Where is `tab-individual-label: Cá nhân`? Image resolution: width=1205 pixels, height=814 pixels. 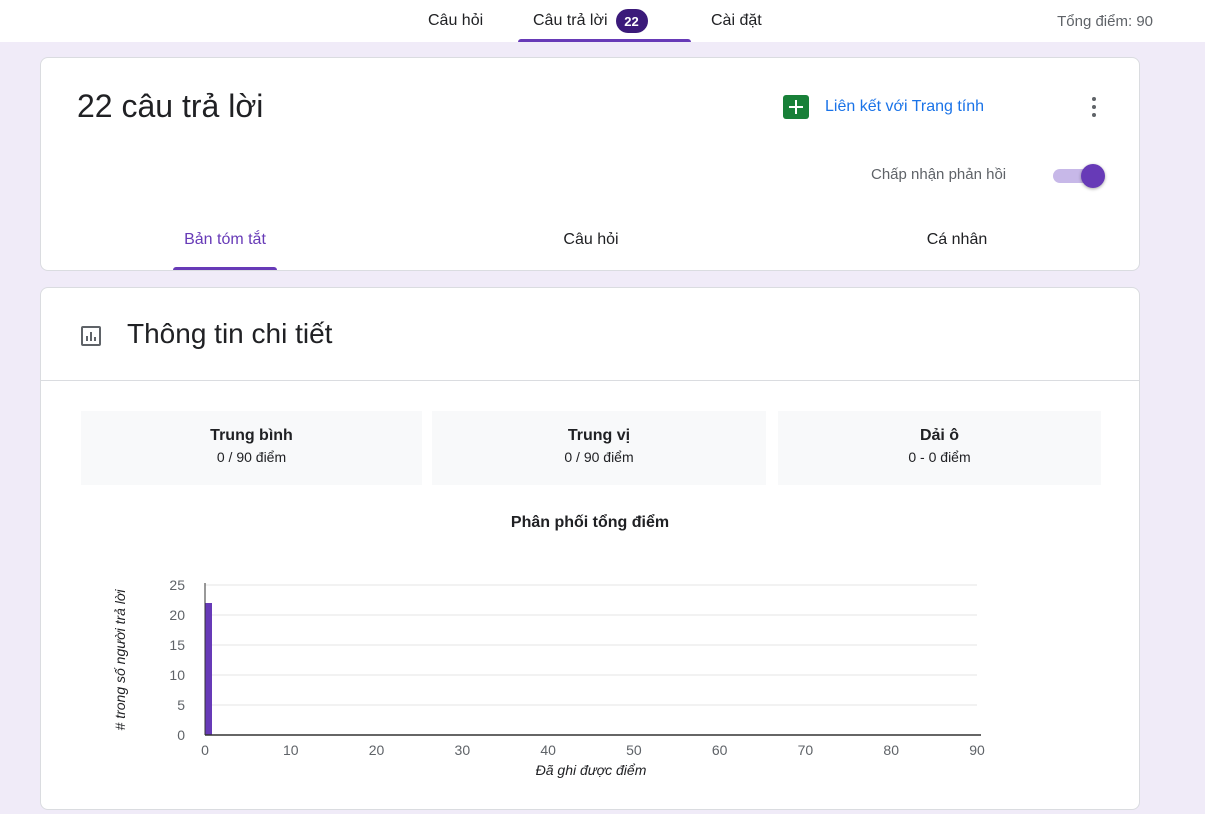 tab-individual-label: Cá nhân is located at coordinates (957, 239).